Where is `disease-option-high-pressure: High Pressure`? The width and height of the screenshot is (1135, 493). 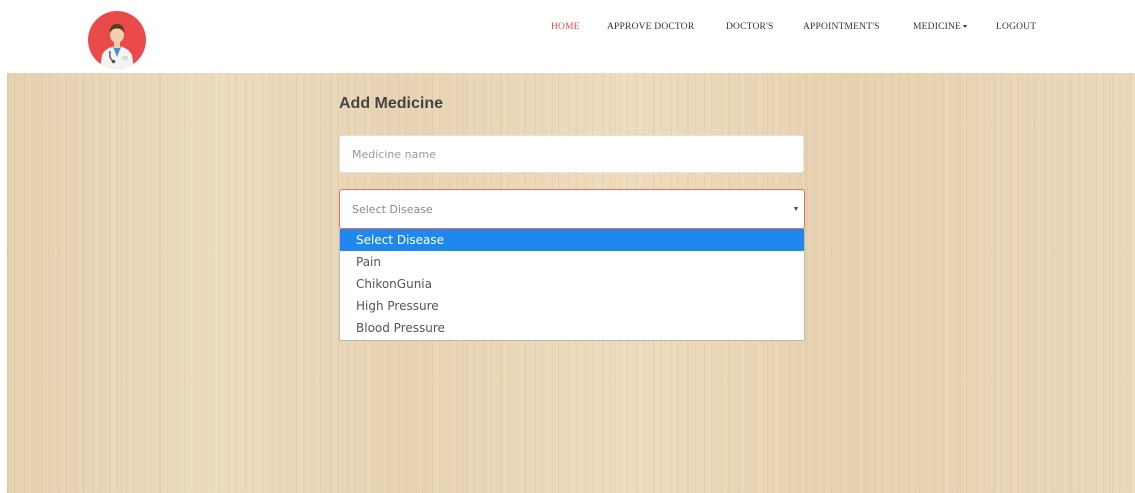 disease-option-high-pressure: High Pressure is located at coordinates (572, 306).